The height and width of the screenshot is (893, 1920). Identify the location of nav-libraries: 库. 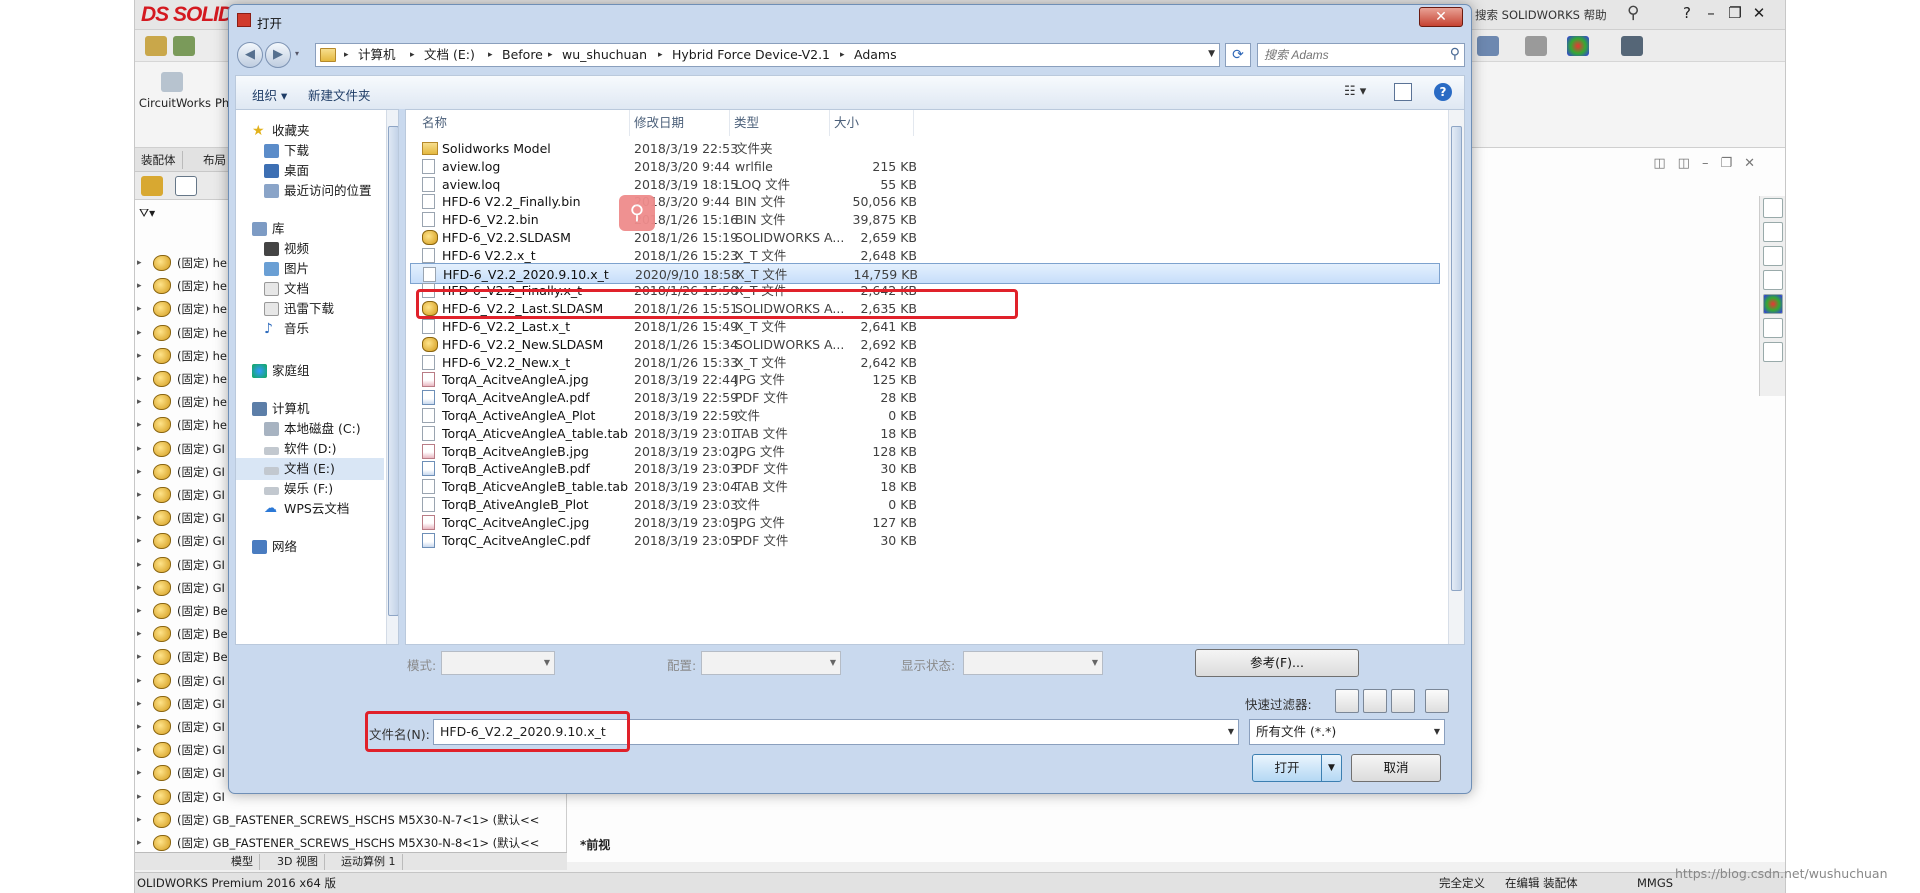
(311, 229).